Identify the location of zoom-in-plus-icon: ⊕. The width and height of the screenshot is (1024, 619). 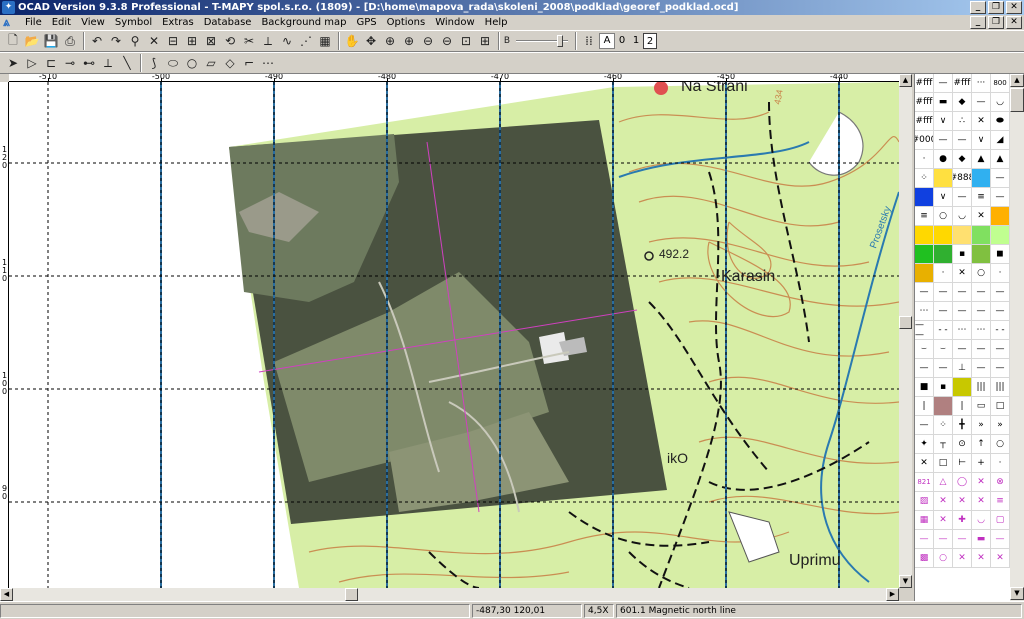
(409, 41).